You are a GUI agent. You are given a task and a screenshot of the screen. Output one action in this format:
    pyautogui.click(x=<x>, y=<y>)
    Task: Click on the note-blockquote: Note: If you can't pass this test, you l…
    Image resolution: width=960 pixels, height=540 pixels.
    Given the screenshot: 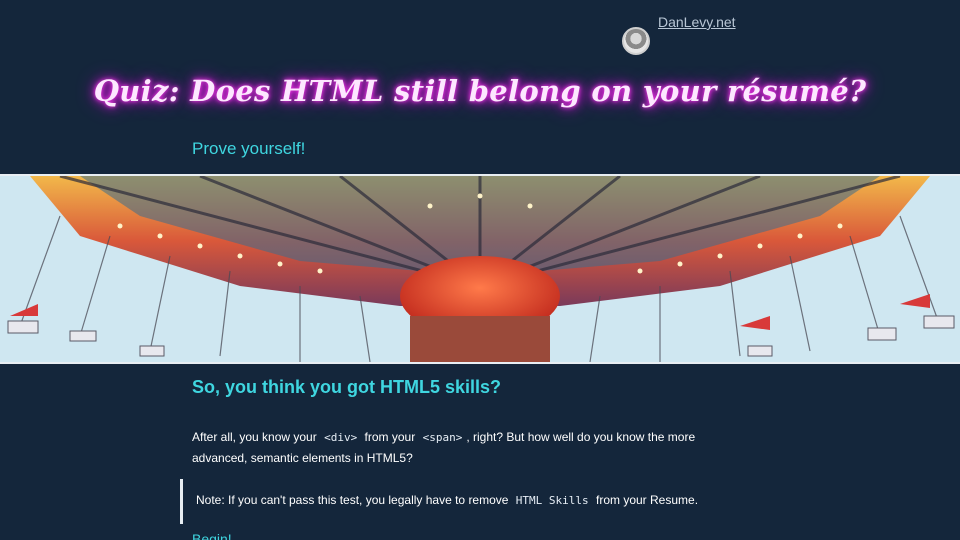 What is the action you would take?
    pyautogui.click(x=480, y=501)
    